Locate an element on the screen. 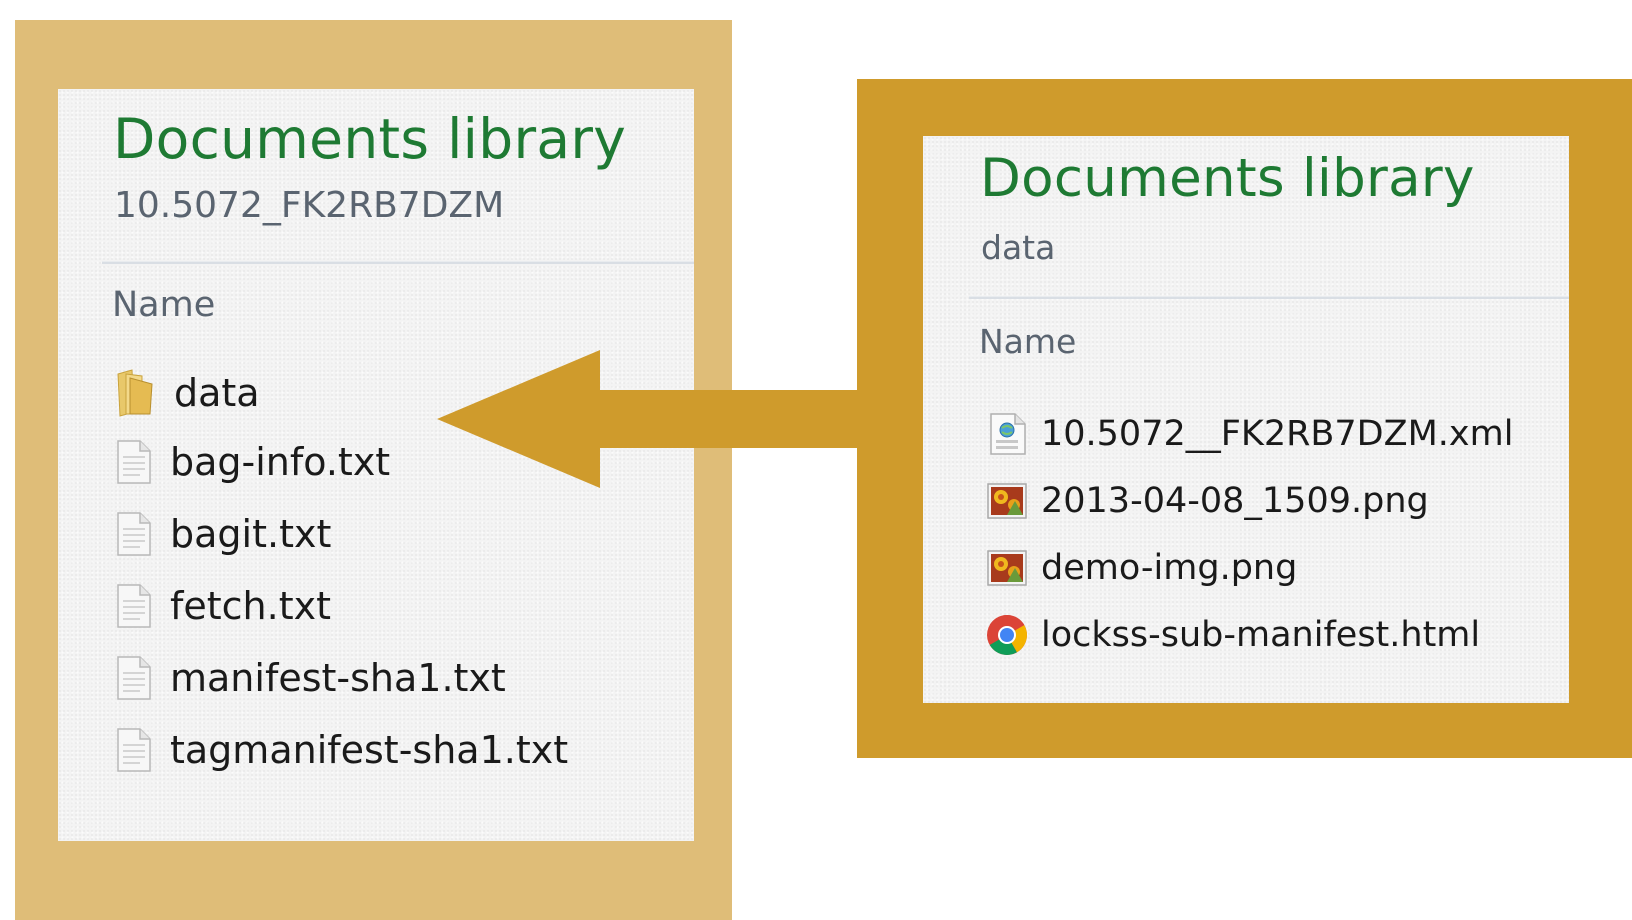 The width and height of the screenshot is (1632, 920). file-name: bag-info.txt is located at coordinates (280, 462).